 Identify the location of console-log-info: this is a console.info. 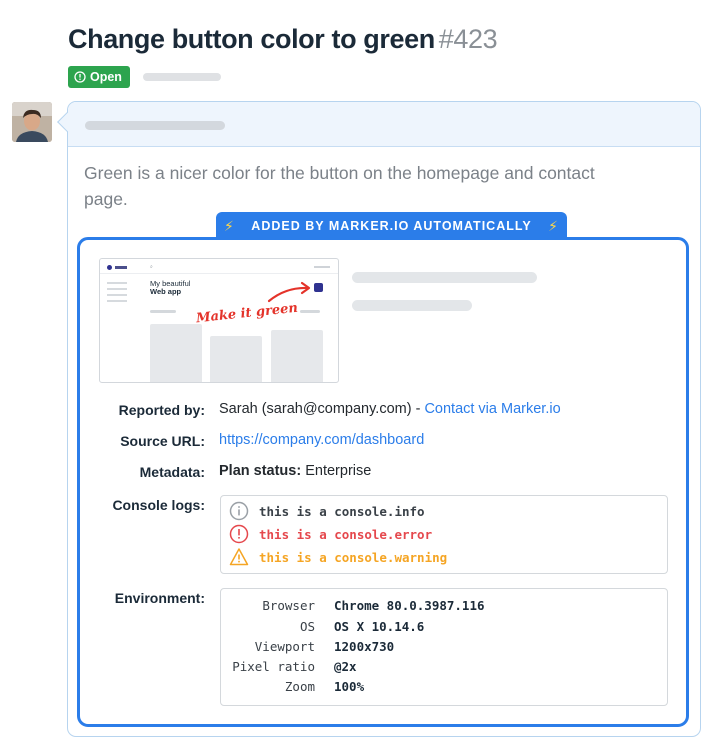
(327, 511).